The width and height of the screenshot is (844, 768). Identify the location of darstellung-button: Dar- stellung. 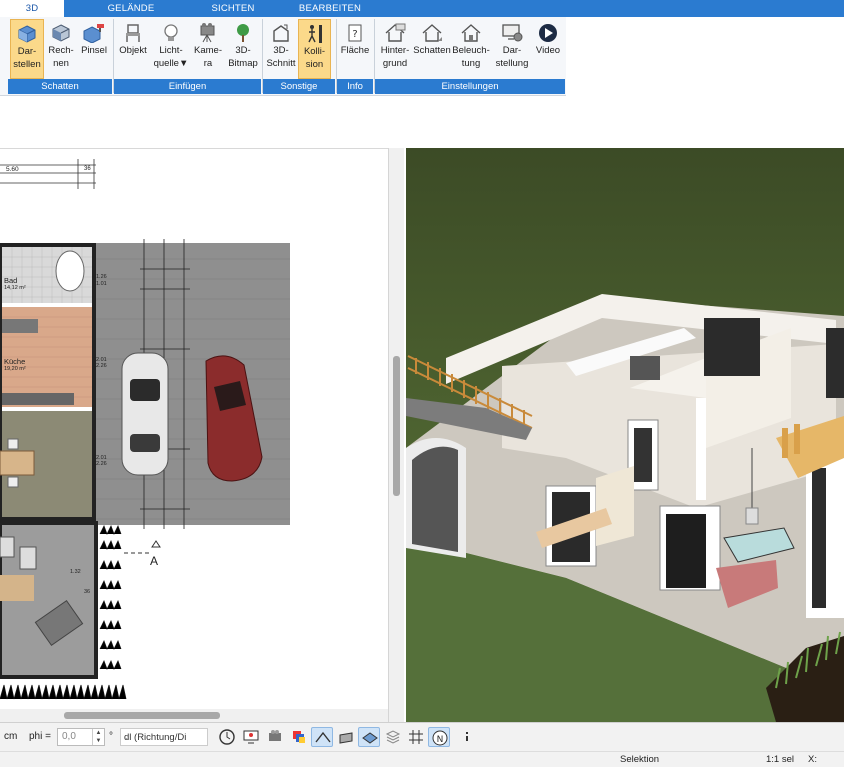
(512, 49).